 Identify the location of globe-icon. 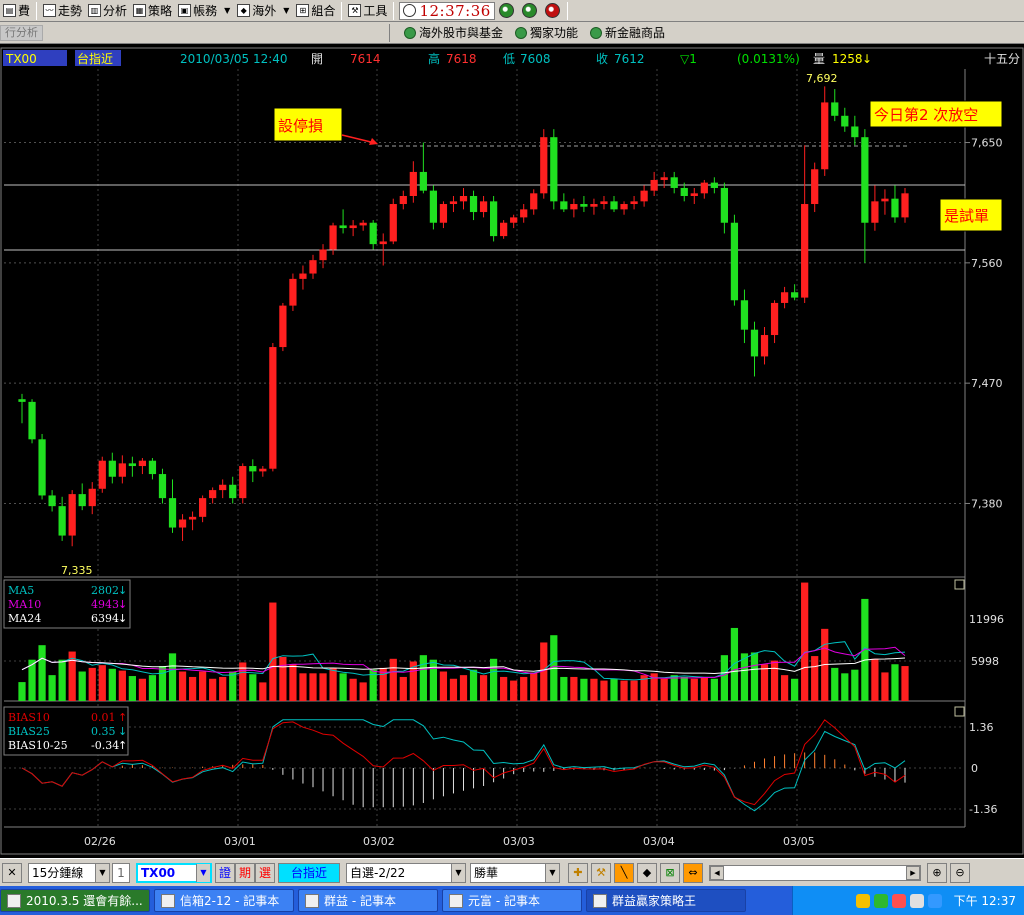
(410, 32).